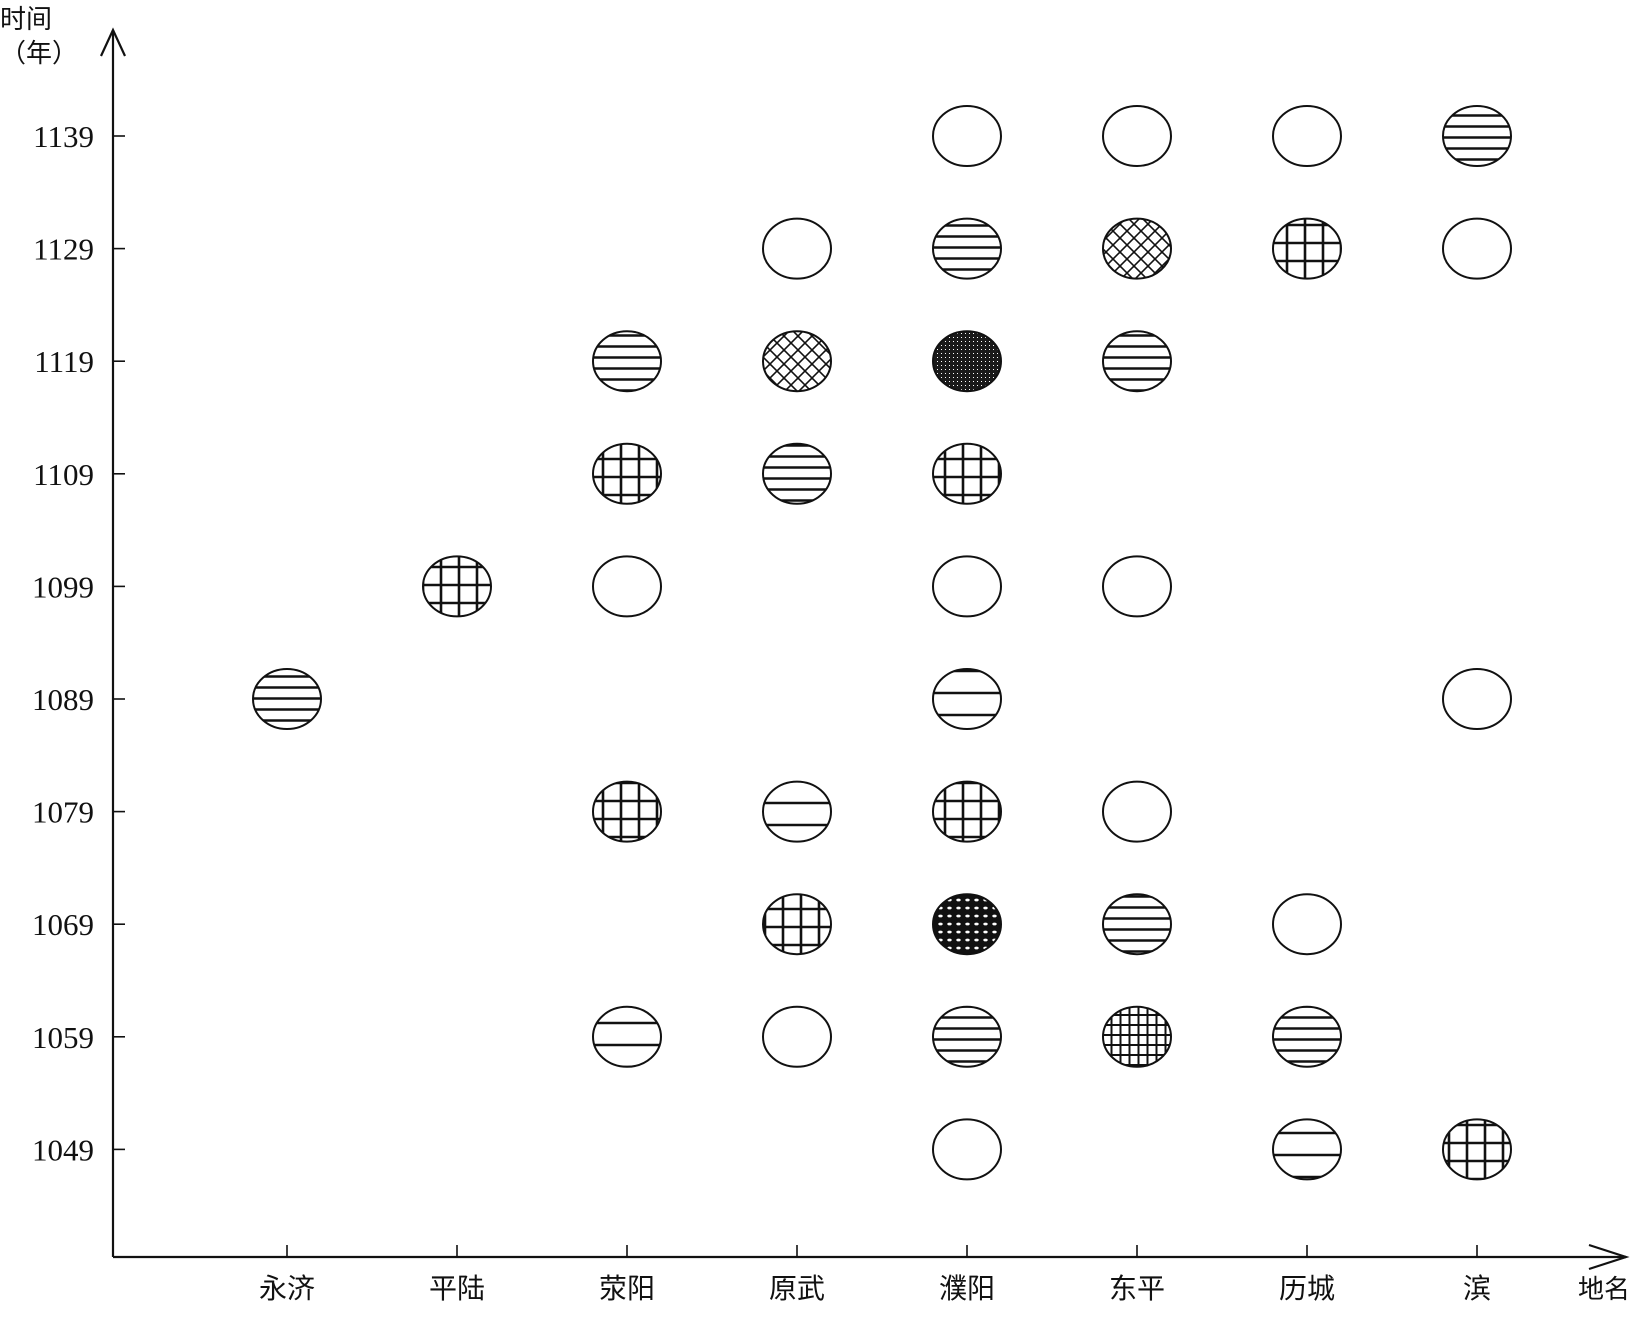  Describe the element at coordinates (63, 474) in the screenshot. I see `y-tick-label: 1109` at that location.